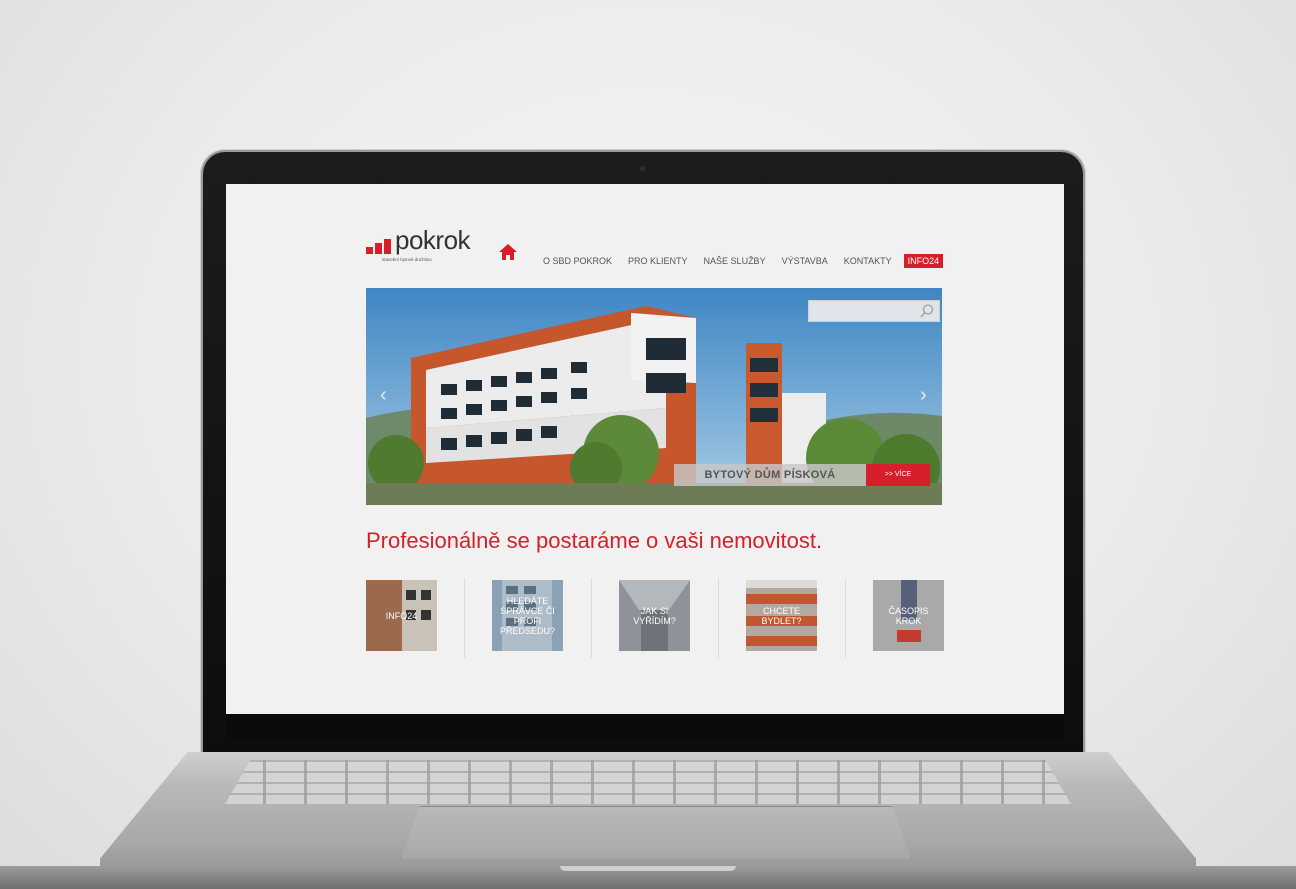  I want to click on tile-hledate-spravce: HLEDÁTE SPRÁVCE ČI PROFI PŘEDSEDU?, so click(527, 615).